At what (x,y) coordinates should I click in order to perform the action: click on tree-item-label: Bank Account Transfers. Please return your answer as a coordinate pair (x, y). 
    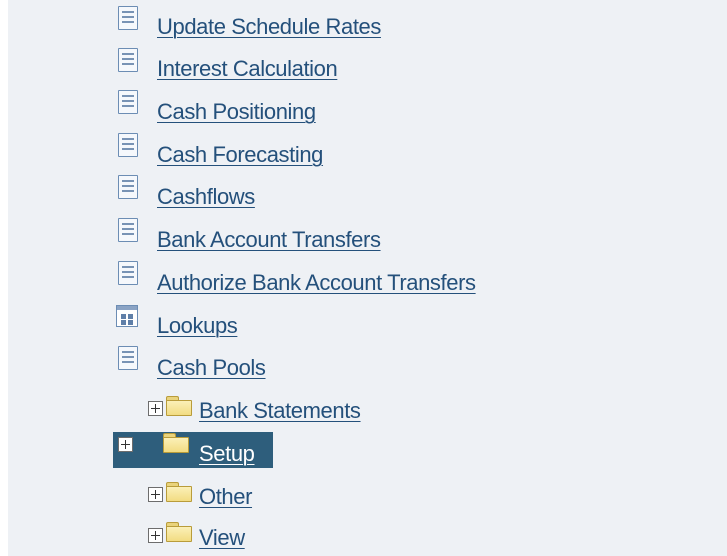
    Looking at the image, I should click on (269, 240).